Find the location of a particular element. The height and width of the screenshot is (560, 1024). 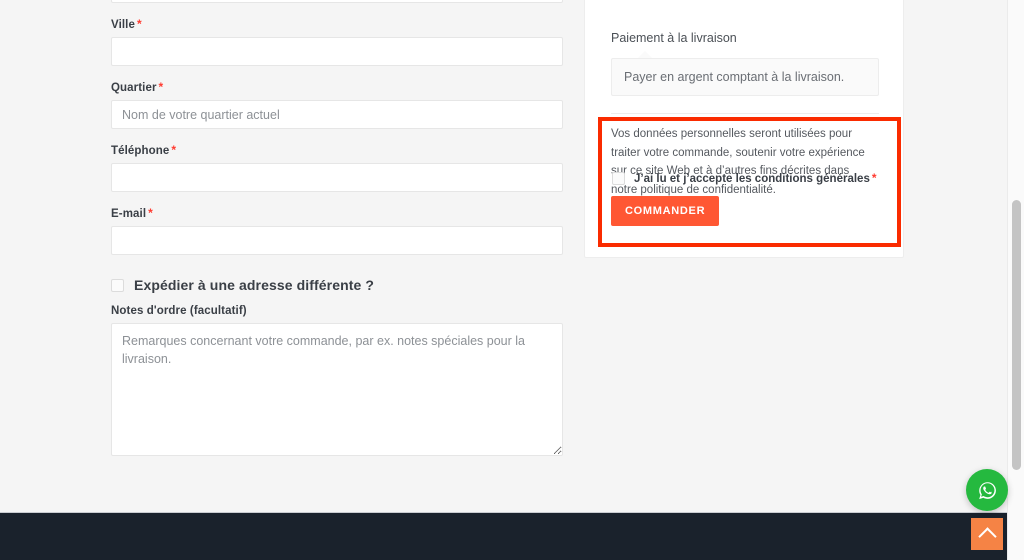

chevron-up-icon is located at coordinates (987, 536).